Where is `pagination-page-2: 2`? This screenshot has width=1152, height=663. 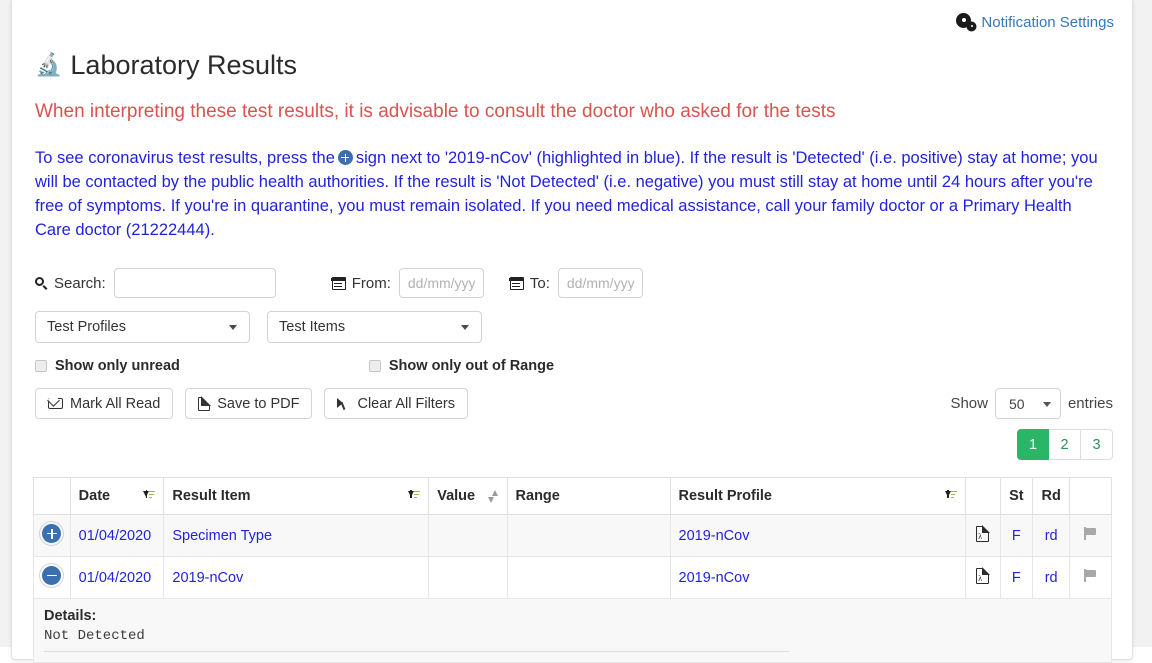
pagination-page-2: 2 is located at coordinates (1065, 444).